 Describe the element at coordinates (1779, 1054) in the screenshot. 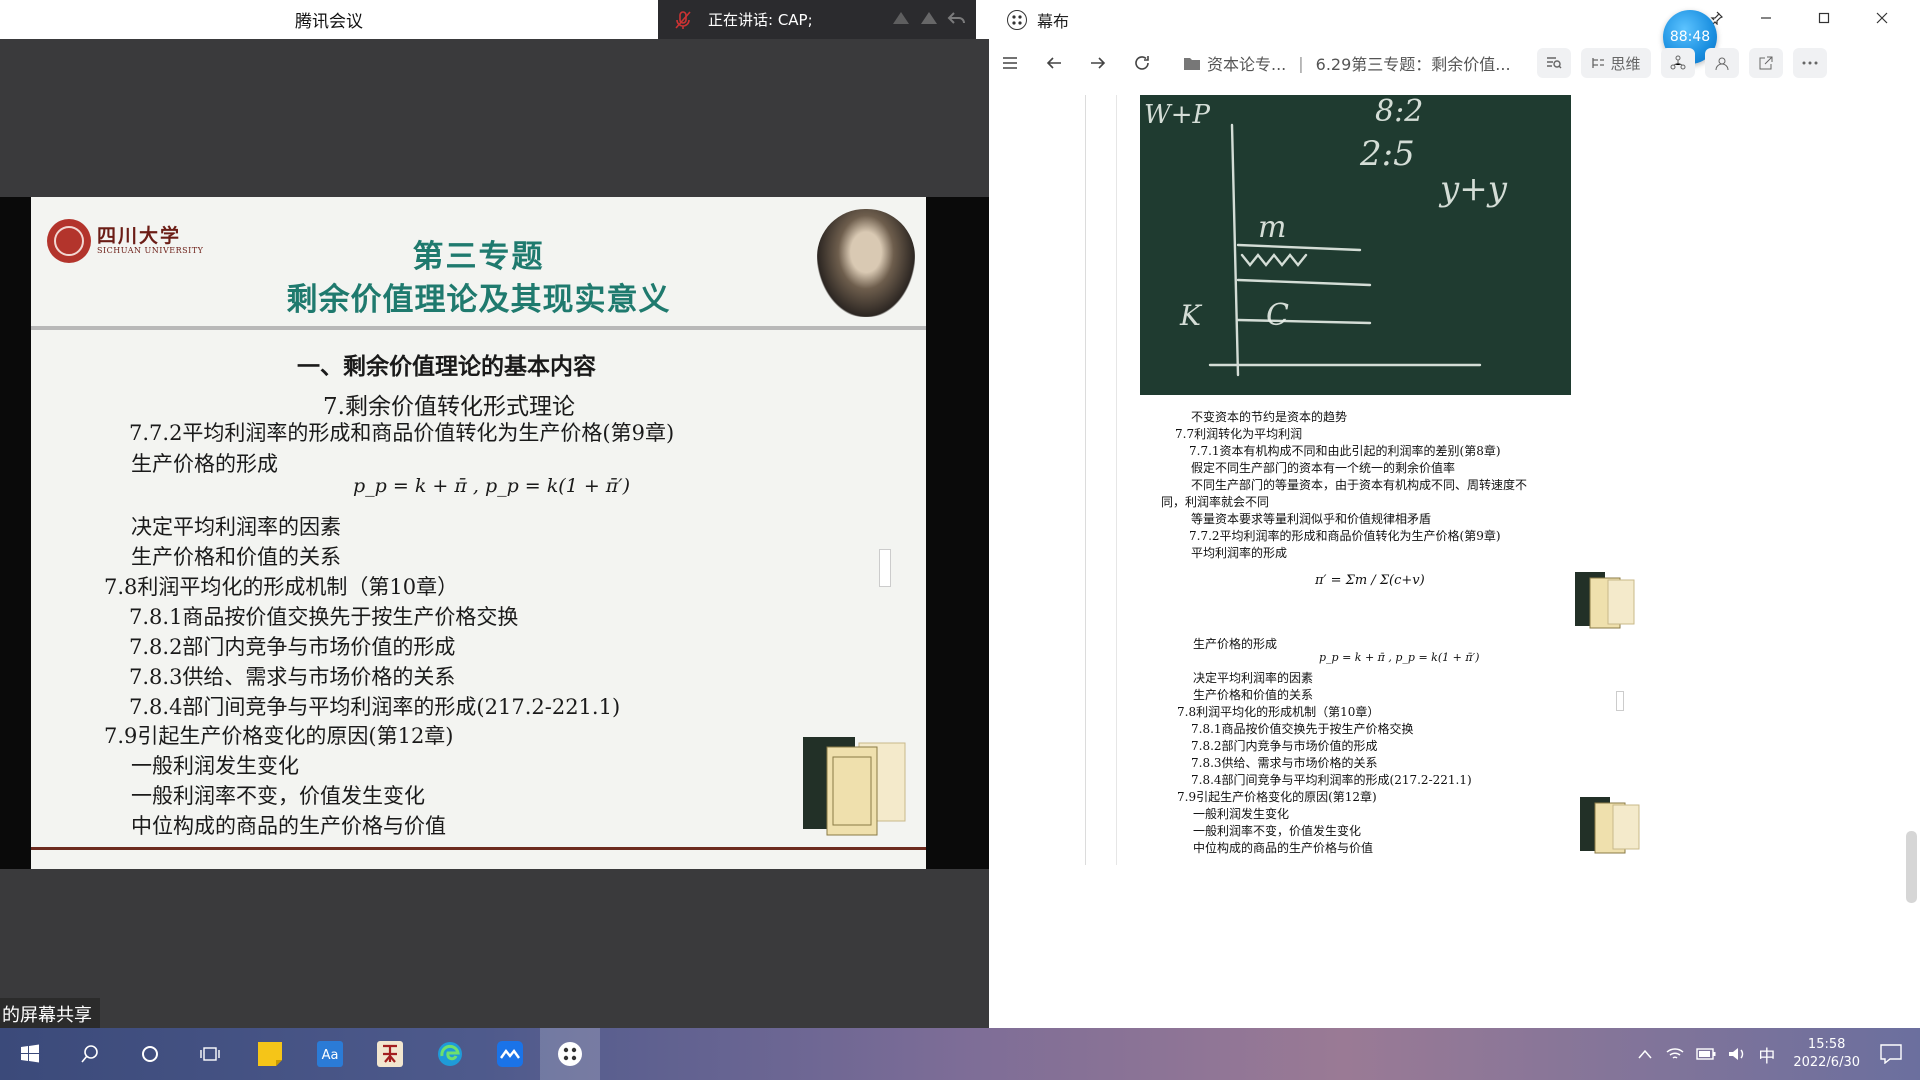

I see `system-tray: 中 15:58 2022/6/30` at that location.